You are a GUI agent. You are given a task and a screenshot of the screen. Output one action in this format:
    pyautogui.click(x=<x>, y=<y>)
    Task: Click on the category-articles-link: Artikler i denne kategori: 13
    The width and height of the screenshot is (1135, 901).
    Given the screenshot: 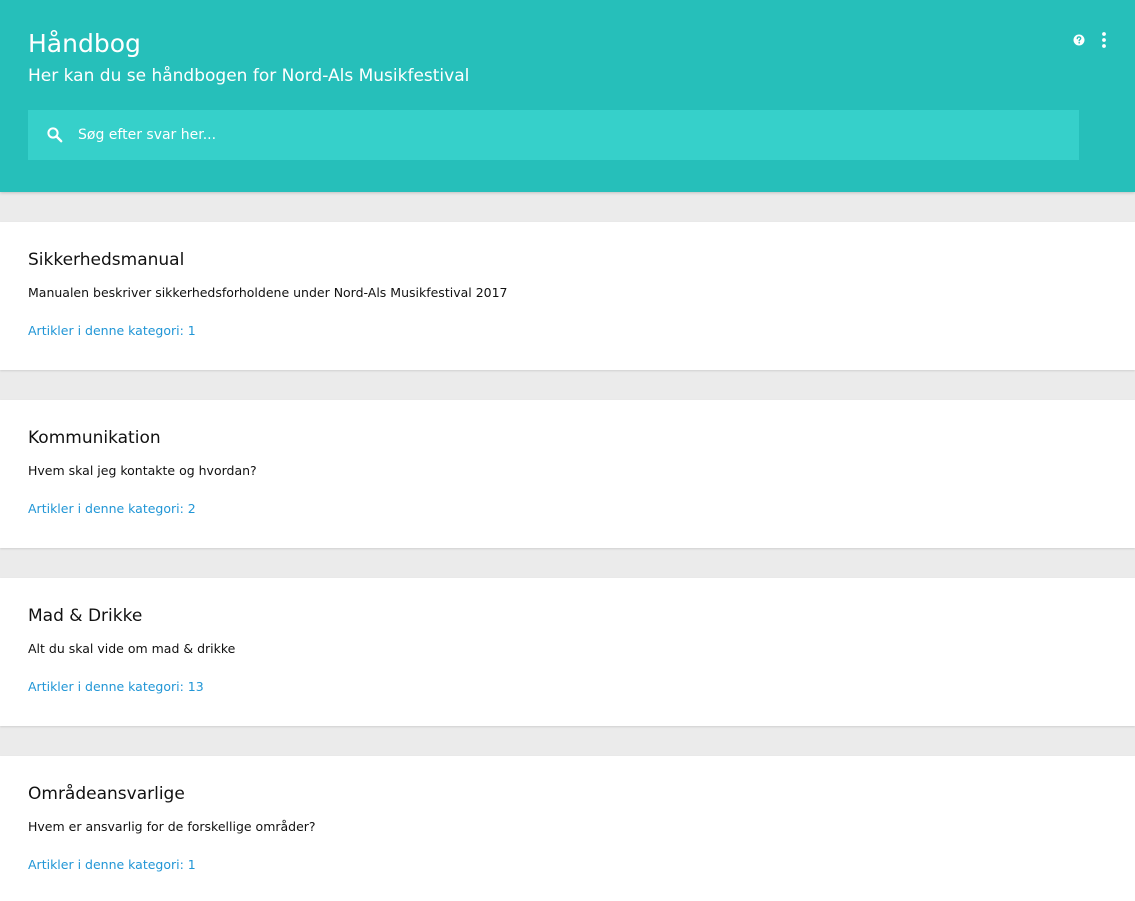 What is the action you would take?
    pyautogui.click(x=116, y=687)
    